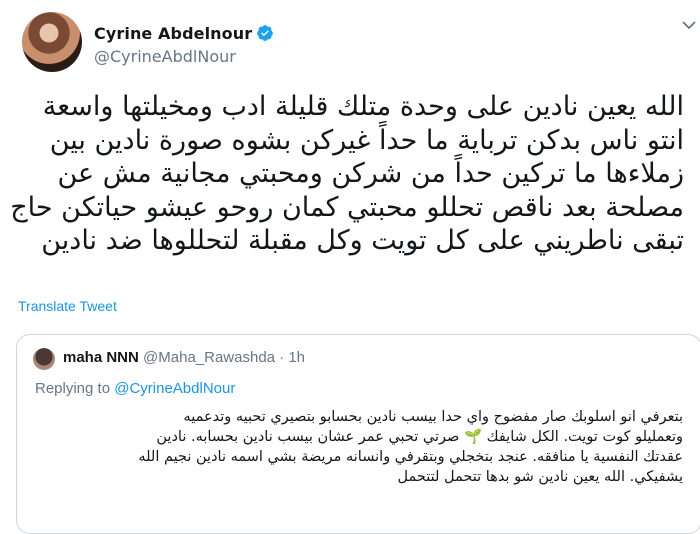  I want to click on replying-prefix: Replying to, so click(73, 388).